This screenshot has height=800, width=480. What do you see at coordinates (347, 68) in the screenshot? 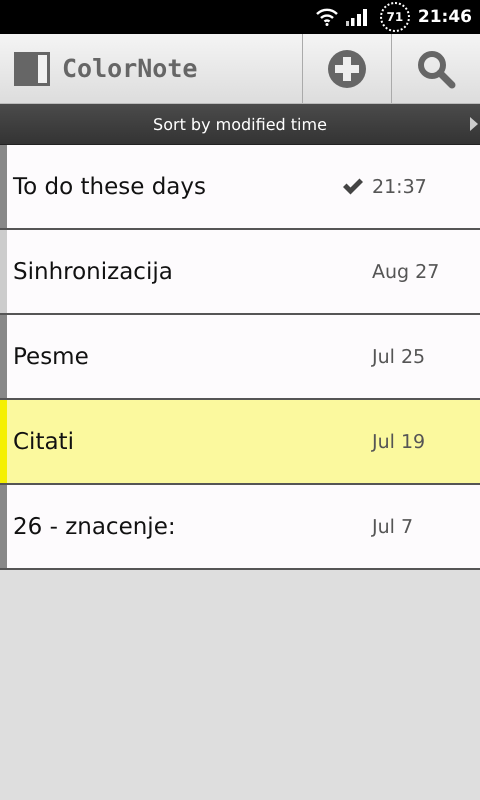
I see `plus-icon` at bounding box center [347, 68].